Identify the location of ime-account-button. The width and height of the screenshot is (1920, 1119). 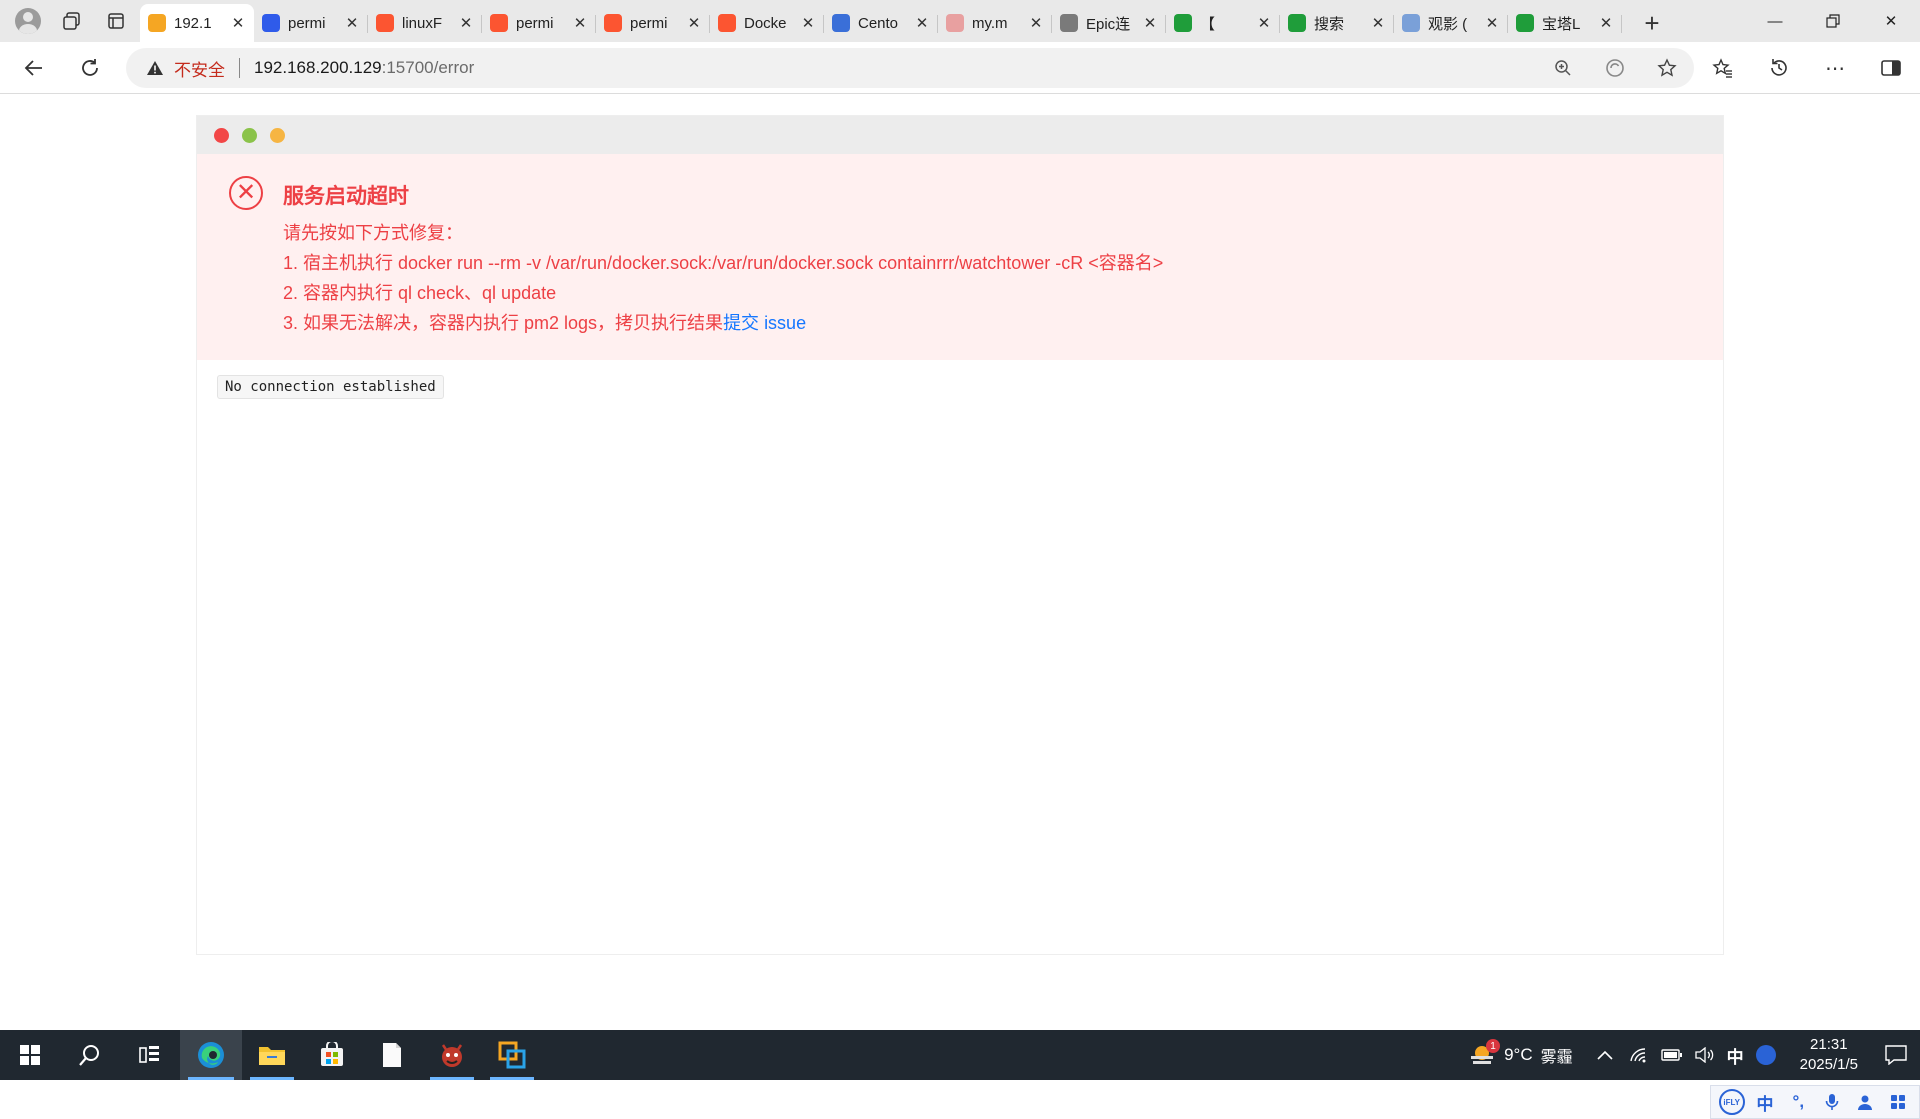
(1865, 1102).